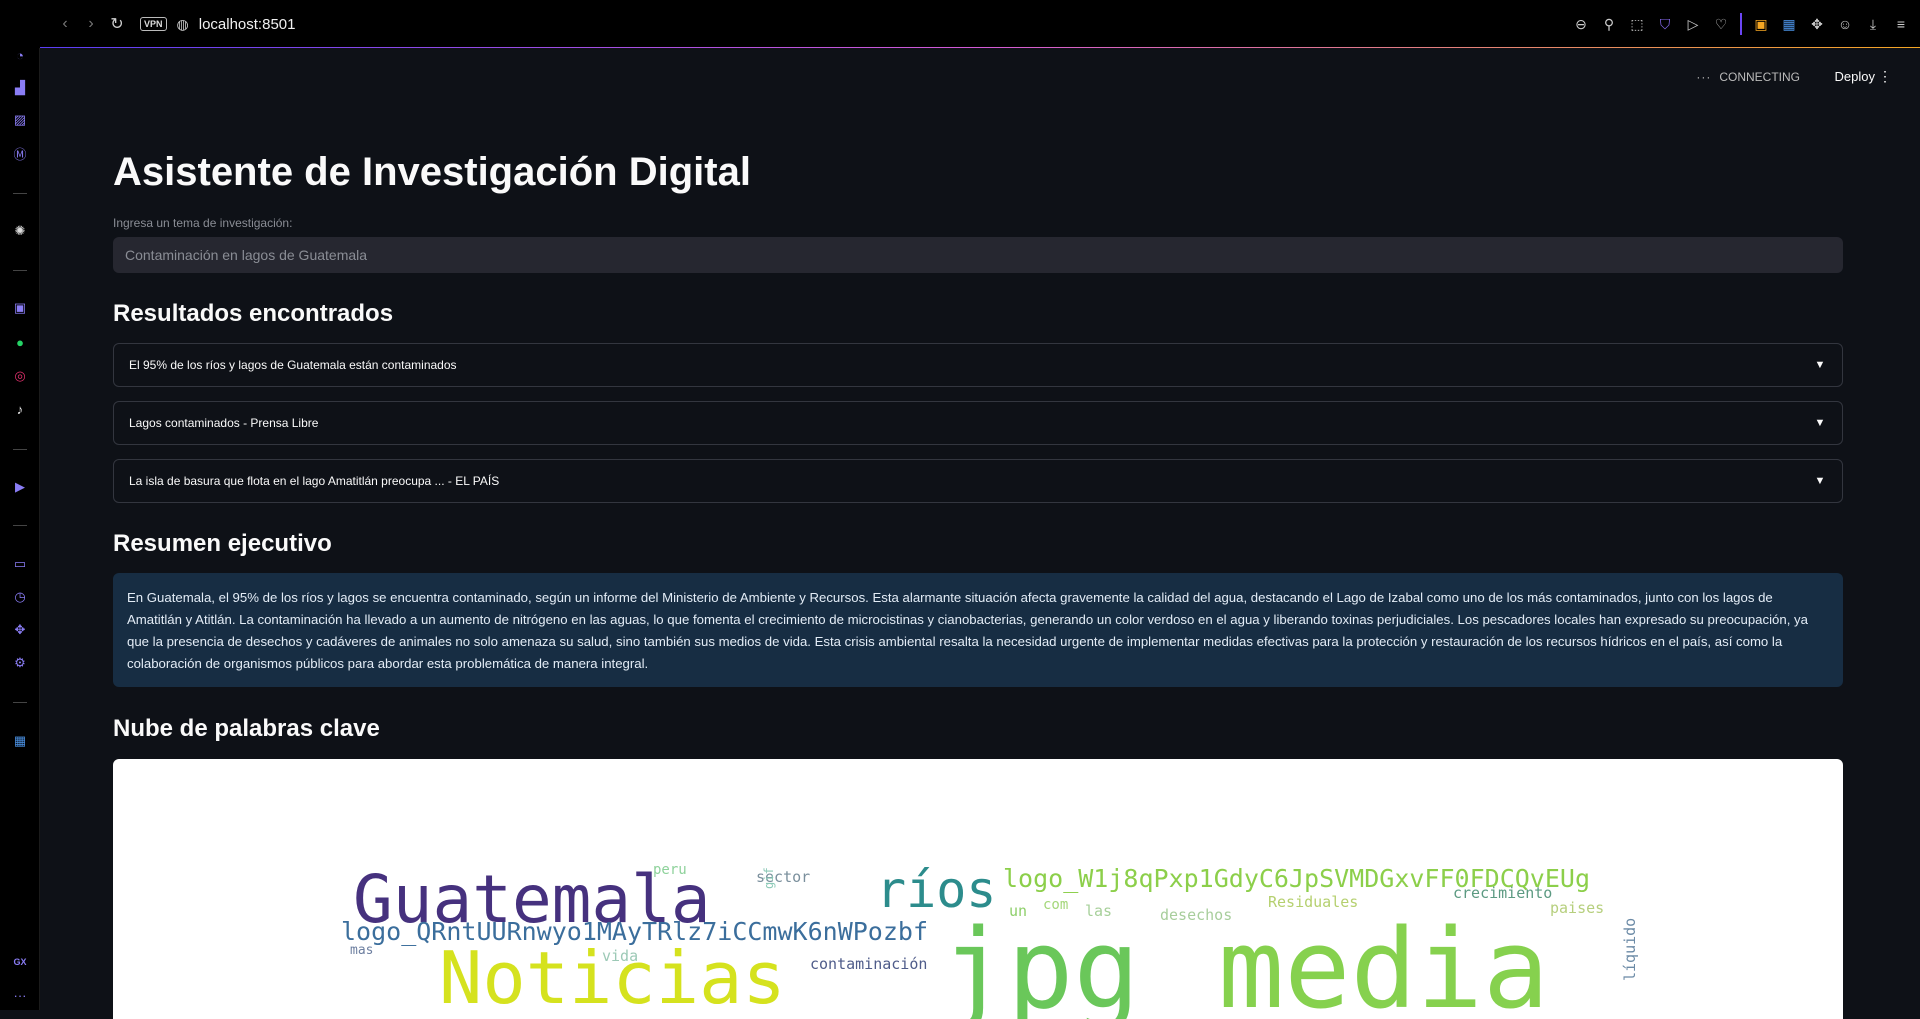 Image resolution: width=1920 pixels, height=1019 pixels. I want to click on vpn-badge: VPN, so click(153, 24).